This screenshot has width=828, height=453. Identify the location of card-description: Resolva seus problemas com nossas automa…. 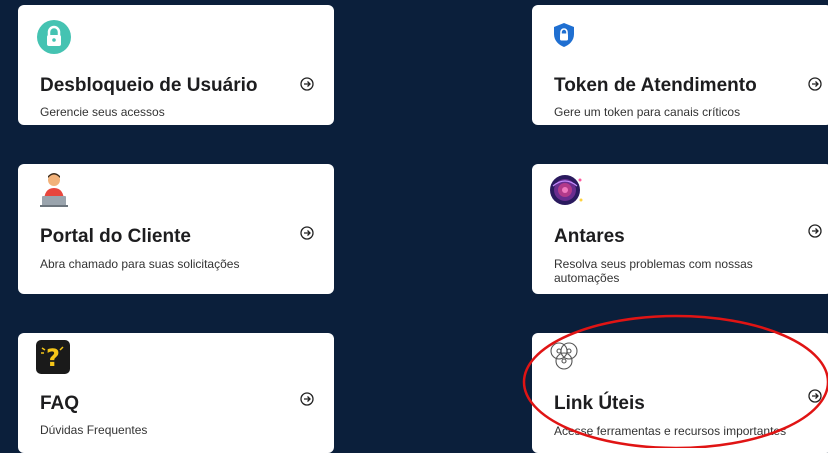
(653, 271).